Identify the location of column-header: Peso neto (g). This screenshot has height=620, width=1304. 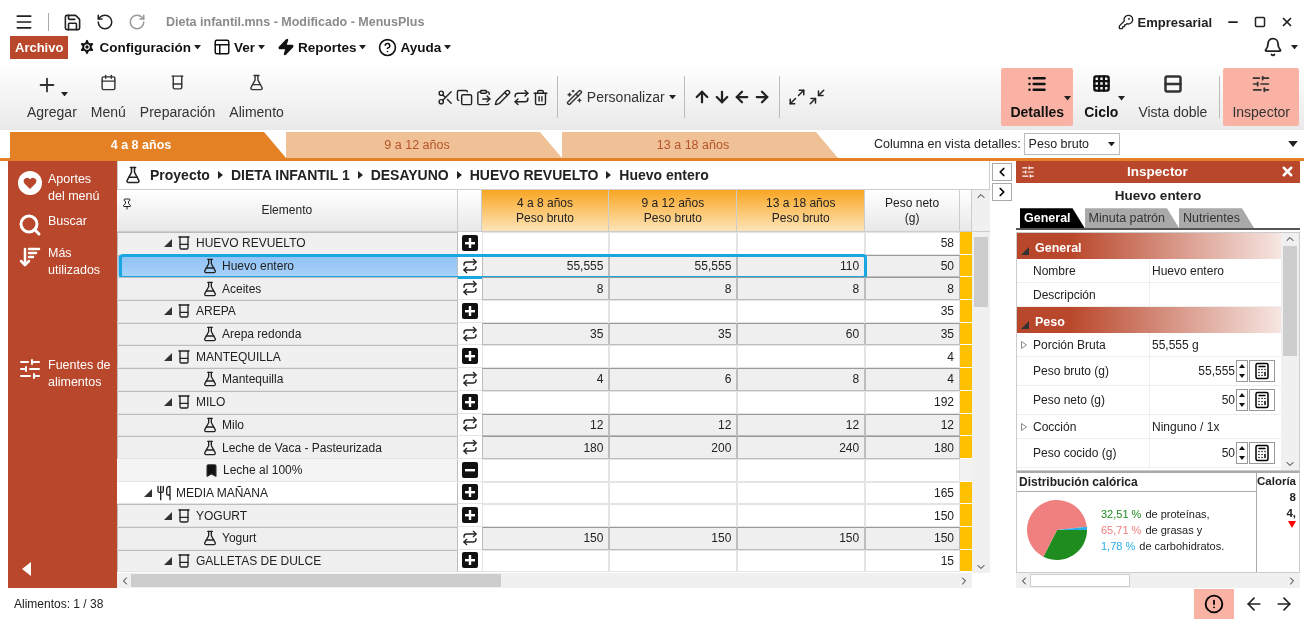
(913, 210).